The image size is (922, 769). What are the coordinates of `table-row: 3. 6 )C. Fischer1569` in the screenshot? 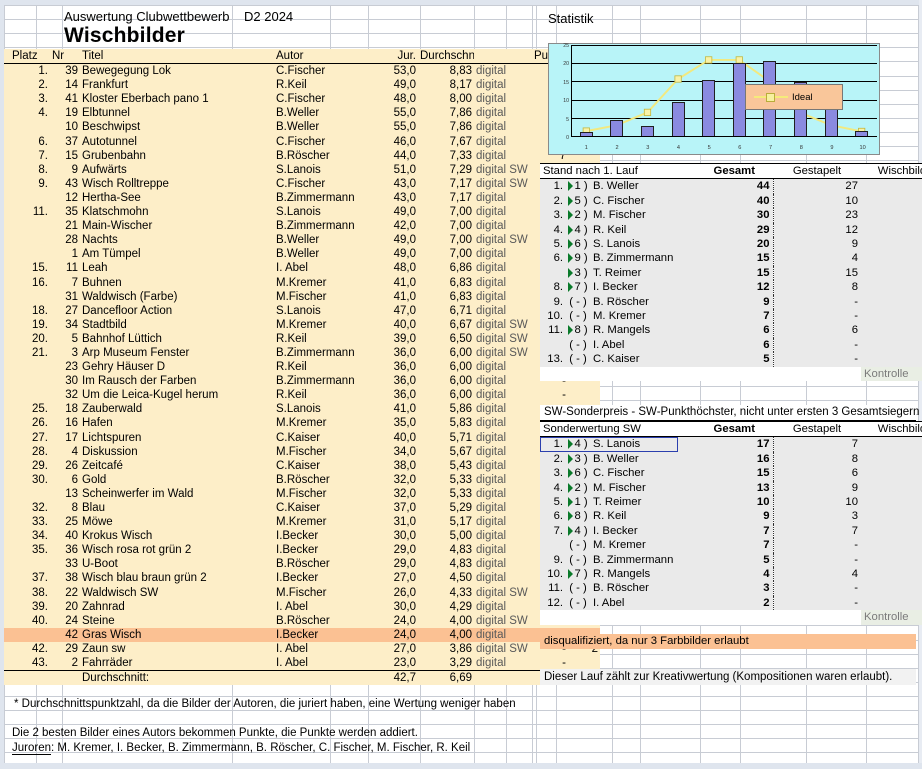 It's located at (731, 473).